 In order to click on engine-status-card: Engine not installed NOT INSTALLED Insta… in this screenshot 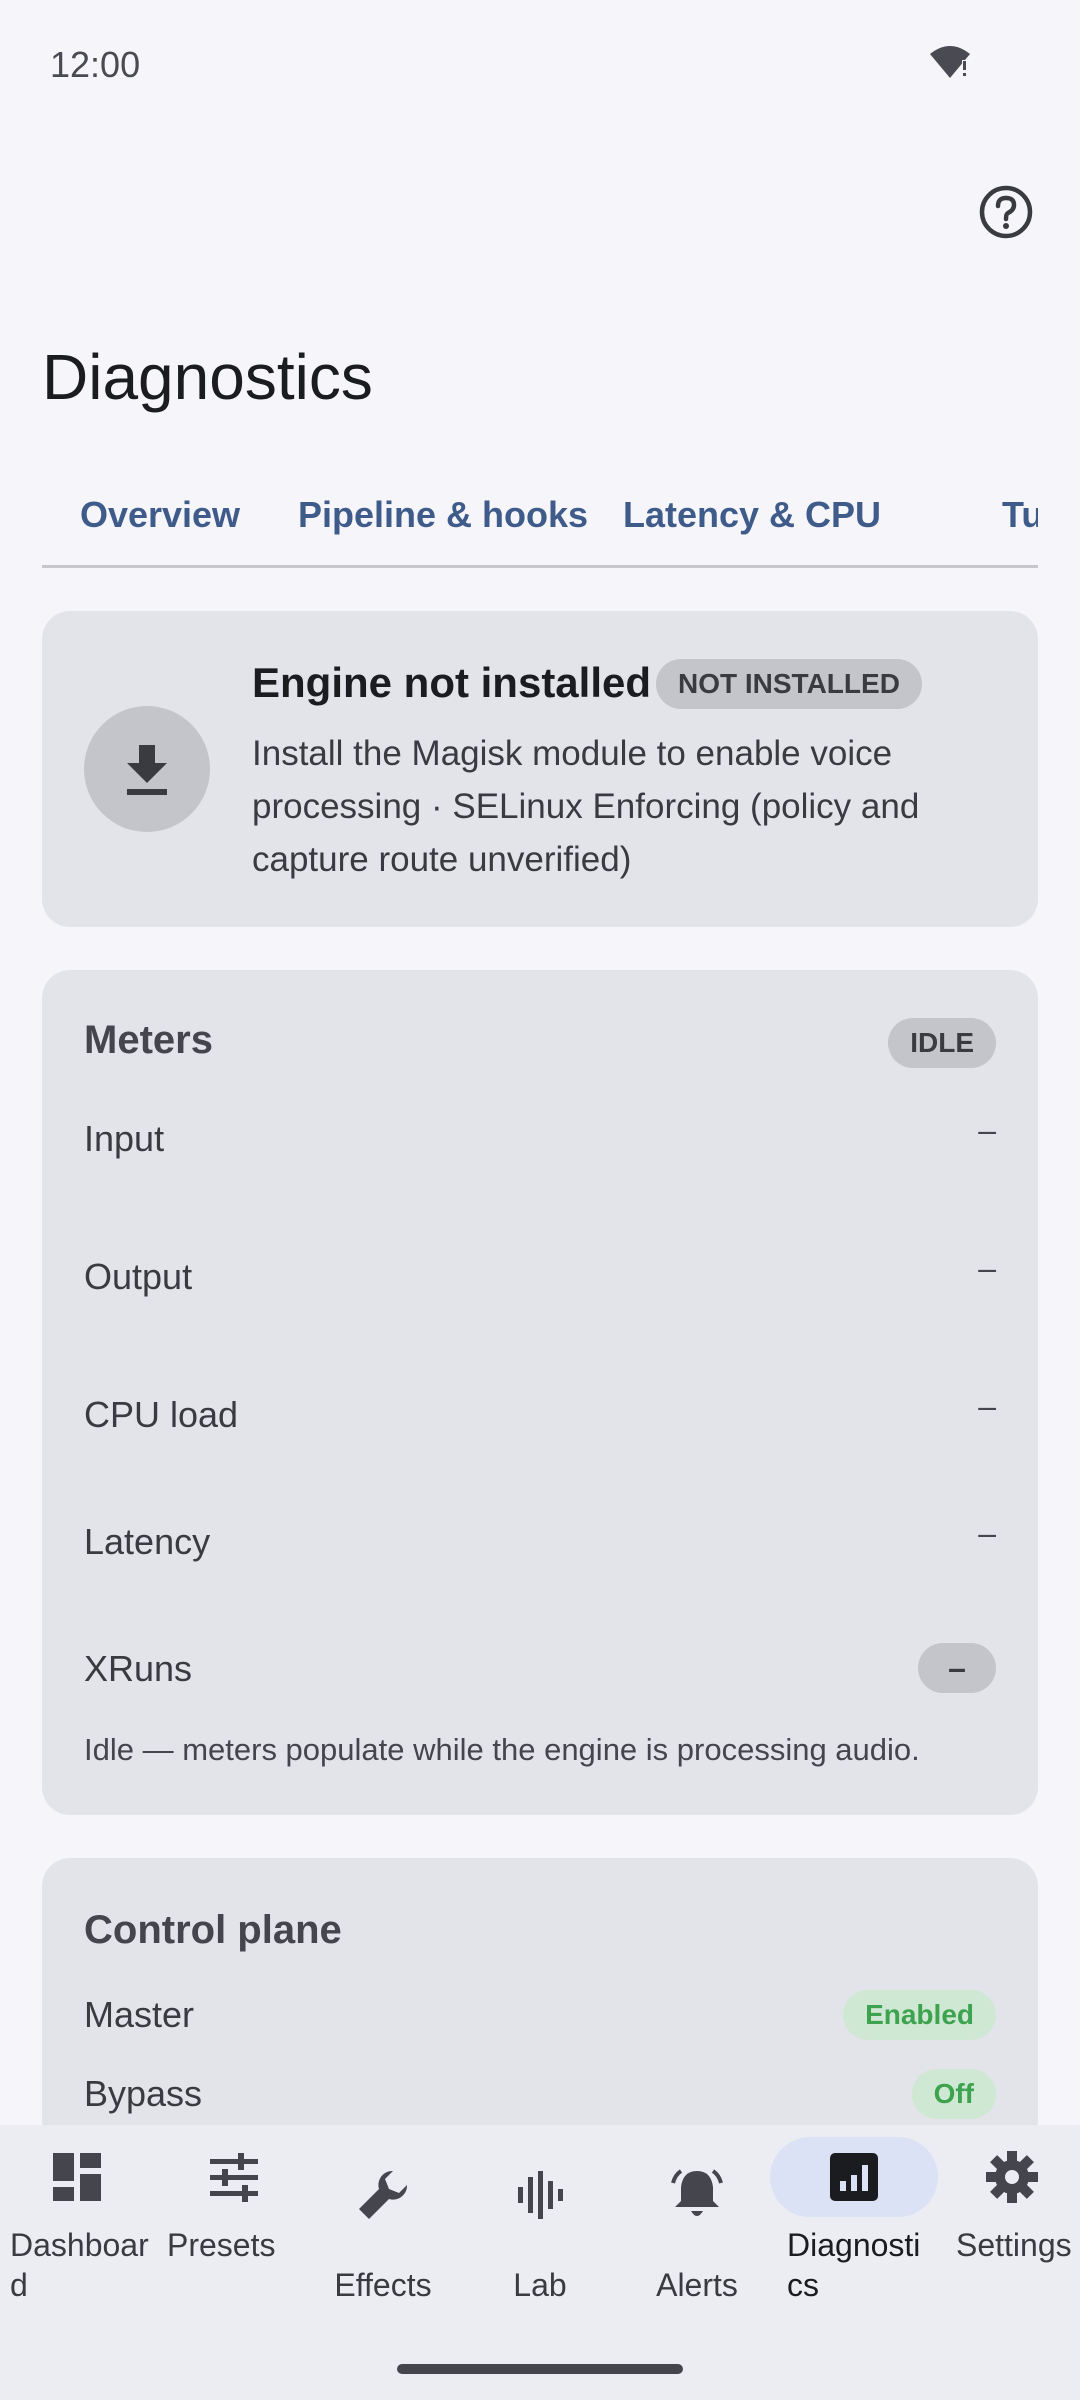, I will do `click(540, 769)`.